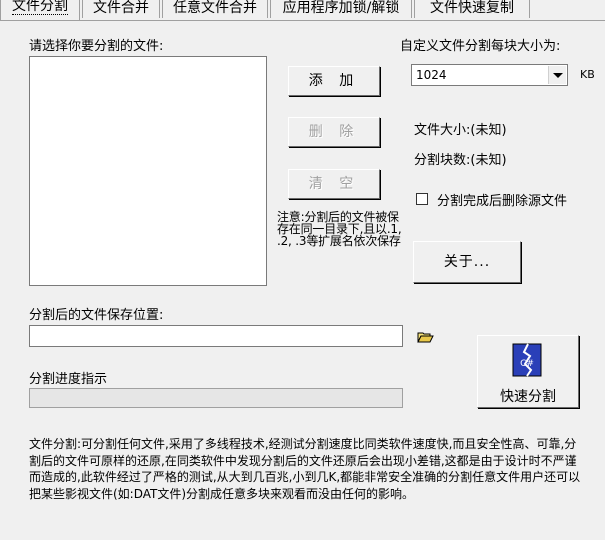  What do you see at coordinates (216, 398) in the screenshot?
I see `split-progress-bar` at bounding box center [216, 398].